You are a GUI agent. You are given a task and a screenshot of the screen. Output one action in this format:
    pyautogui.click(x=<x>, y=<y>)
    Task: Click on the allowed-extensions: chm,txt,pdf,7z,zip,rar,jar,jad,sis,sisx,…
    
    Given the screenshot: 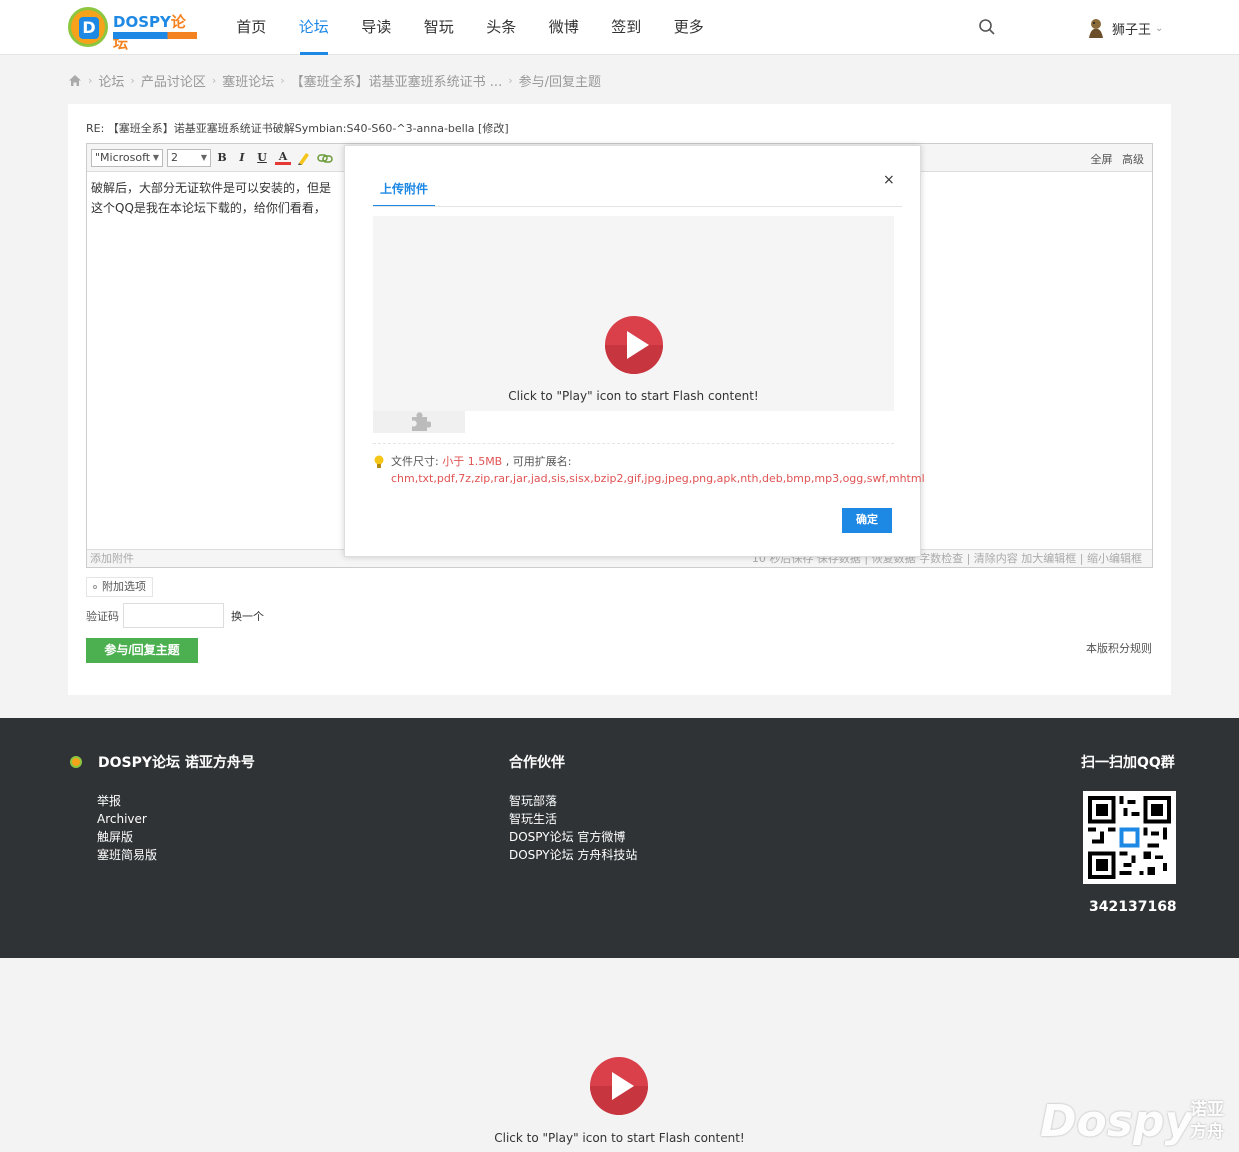 What is the action you would take?
    pyautogui.click(x=658, y=478)
    